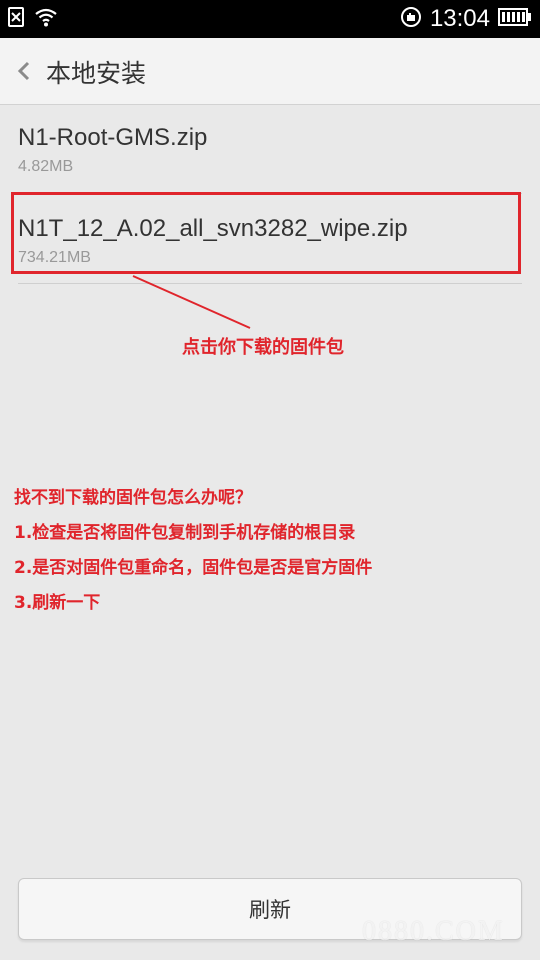 This screenshot has width=540, height=960. I want to click on status-bar: 13:04, so click(270, 19).